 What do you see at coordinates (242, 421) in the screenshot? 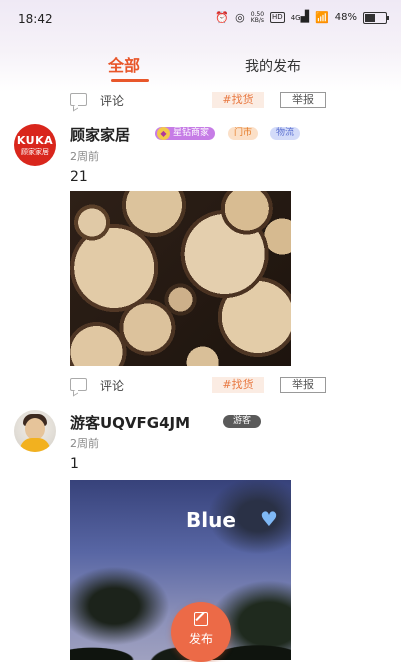
I see `guest-badge: 游客` at bounding box center [242, 421].